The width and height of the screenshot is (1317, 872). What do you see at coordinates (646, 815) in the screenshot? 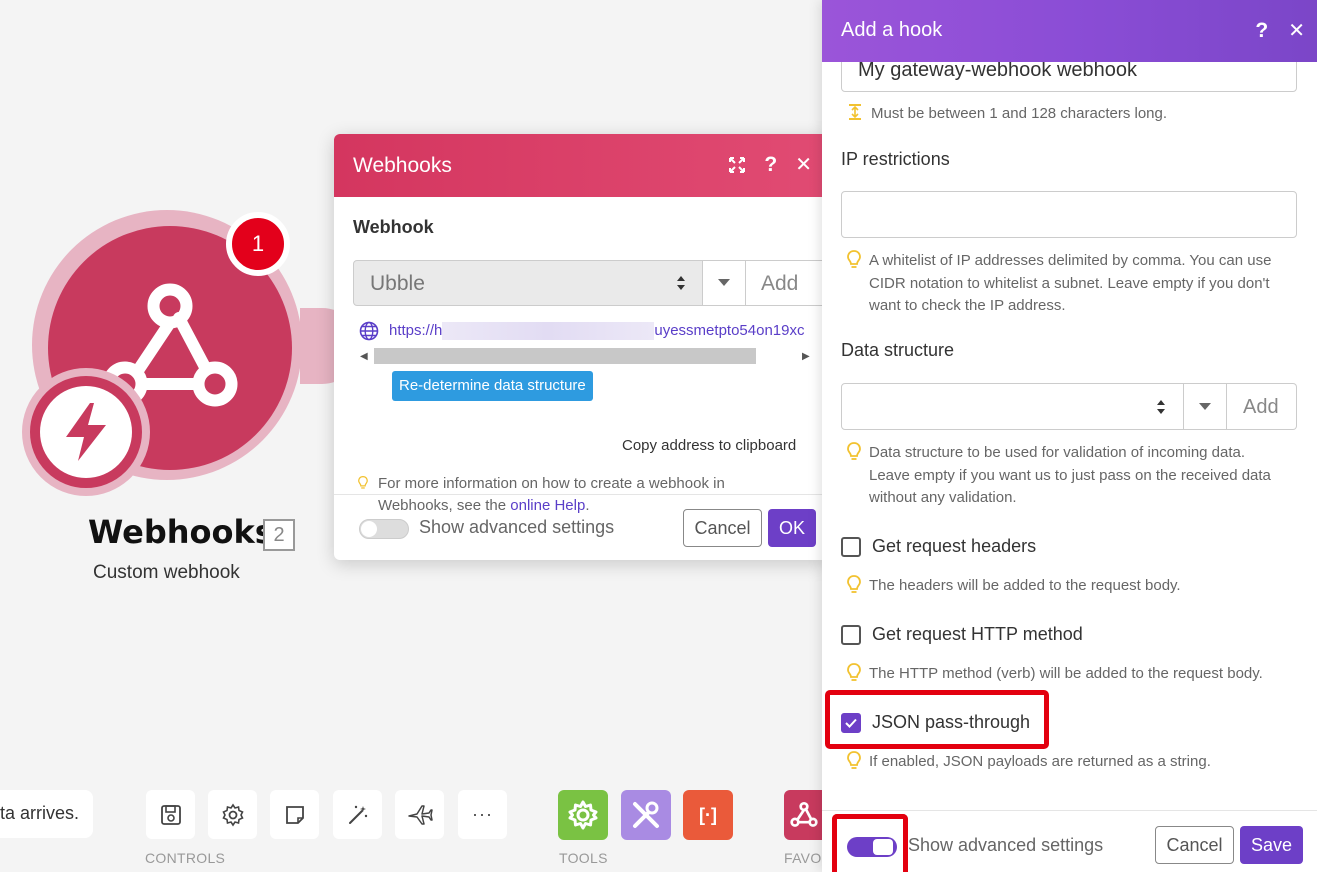
I see `tools-tool` at bounding box center [646, 815].